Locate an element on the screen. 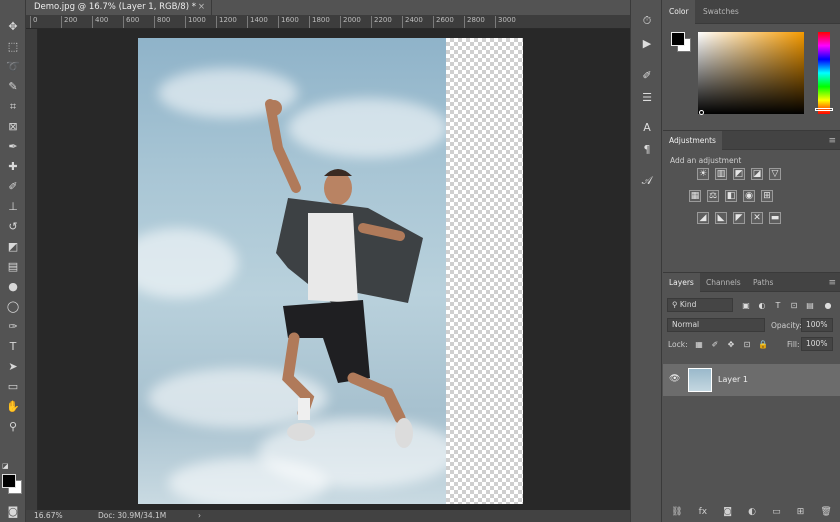  lock-transparent-icon: ▦ is located at coordinates (699, 344).